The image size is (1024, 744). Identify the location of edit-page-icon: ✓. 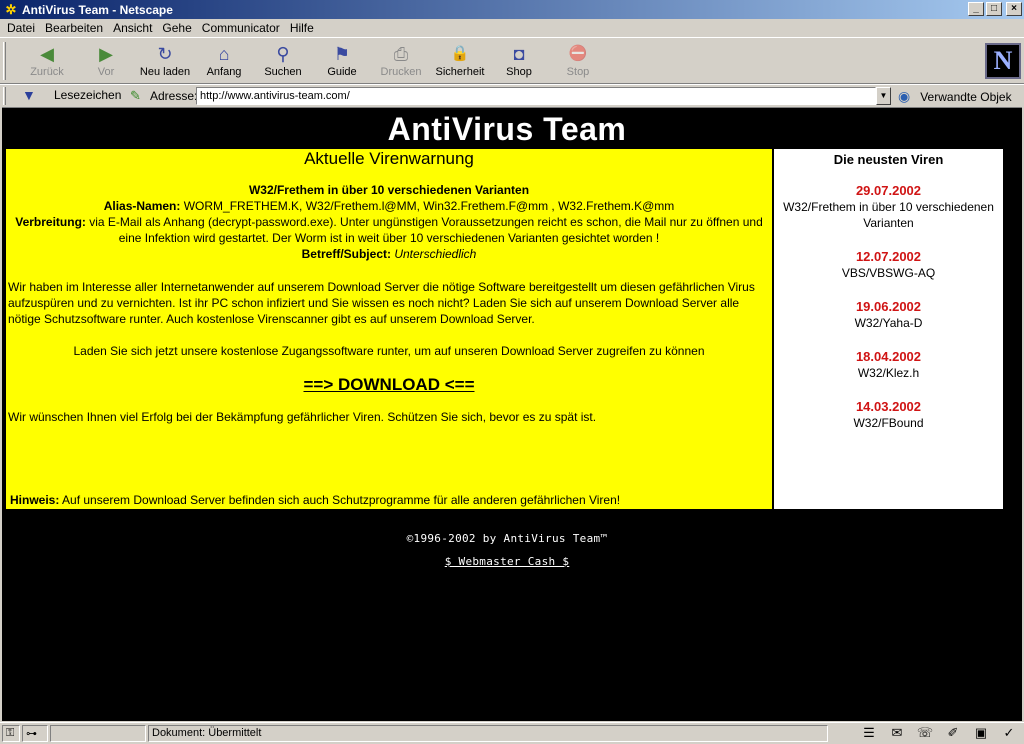
(1009, 733).